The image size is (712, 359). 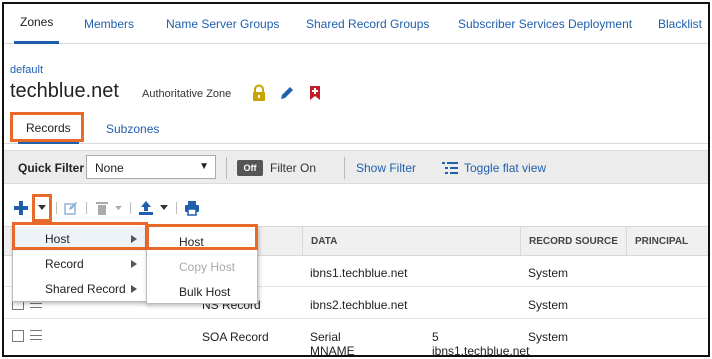 What do you see at coordinates (187, 94) in the screenshot?
I see `zone-type-label: Authoritative Zone` at bounding box center [187, 94].